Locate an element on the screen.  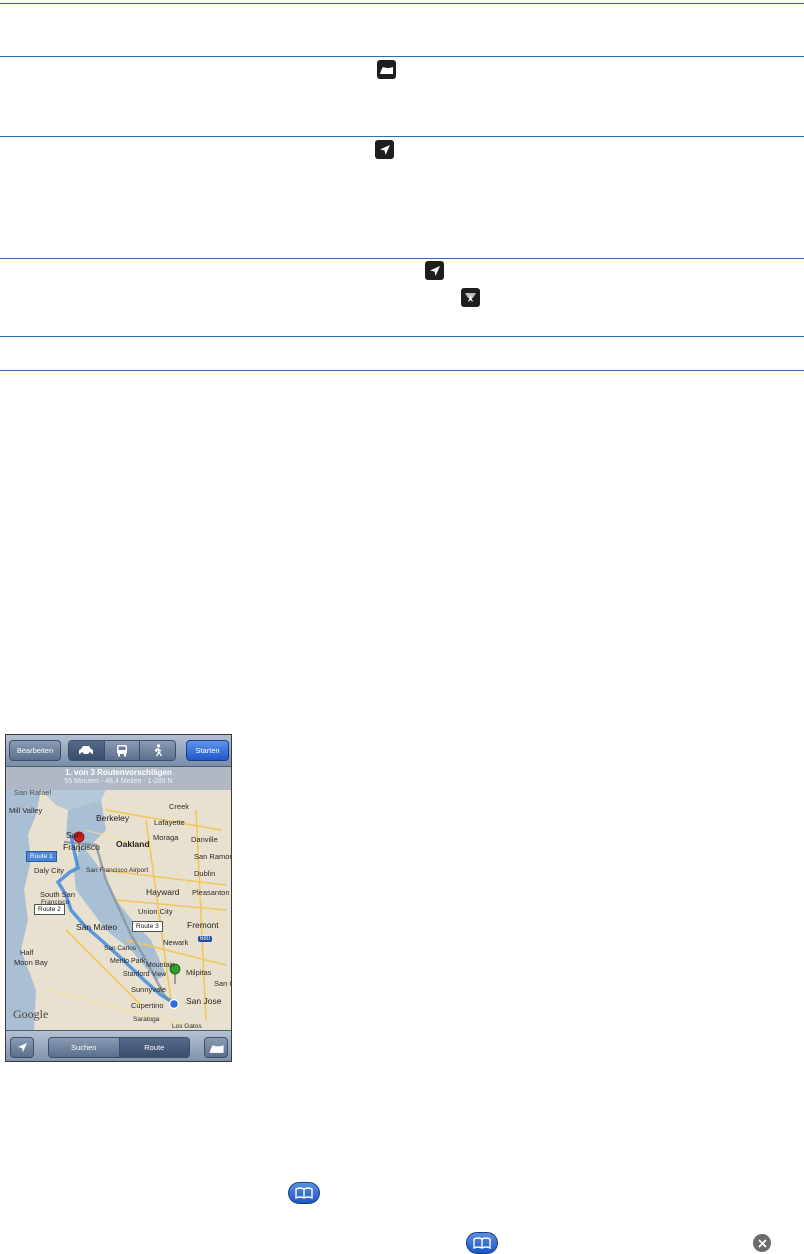
route-1-tag: Route 1 is located at coordinates (41, 856).